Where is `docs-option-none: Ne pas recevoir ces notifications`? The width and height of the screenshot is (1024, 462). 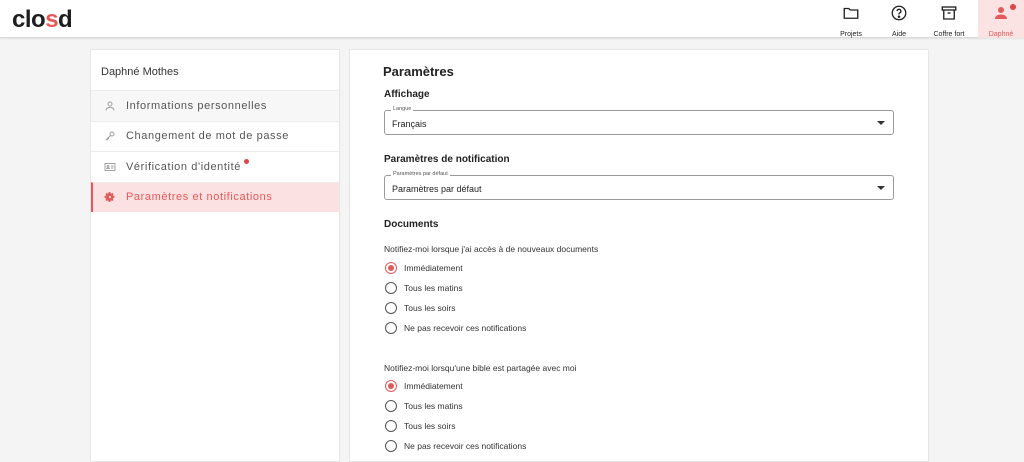 docs-option-none: Ne pas recevoir ces notifications is located at coordinates (455, 328).